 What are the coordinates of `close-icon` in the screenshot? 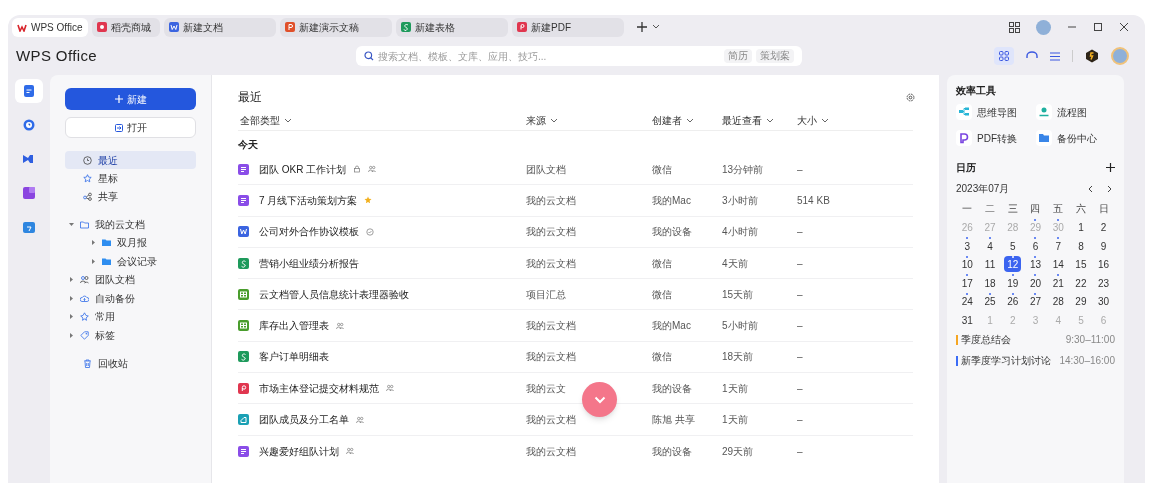 It's located at (1124, 27).